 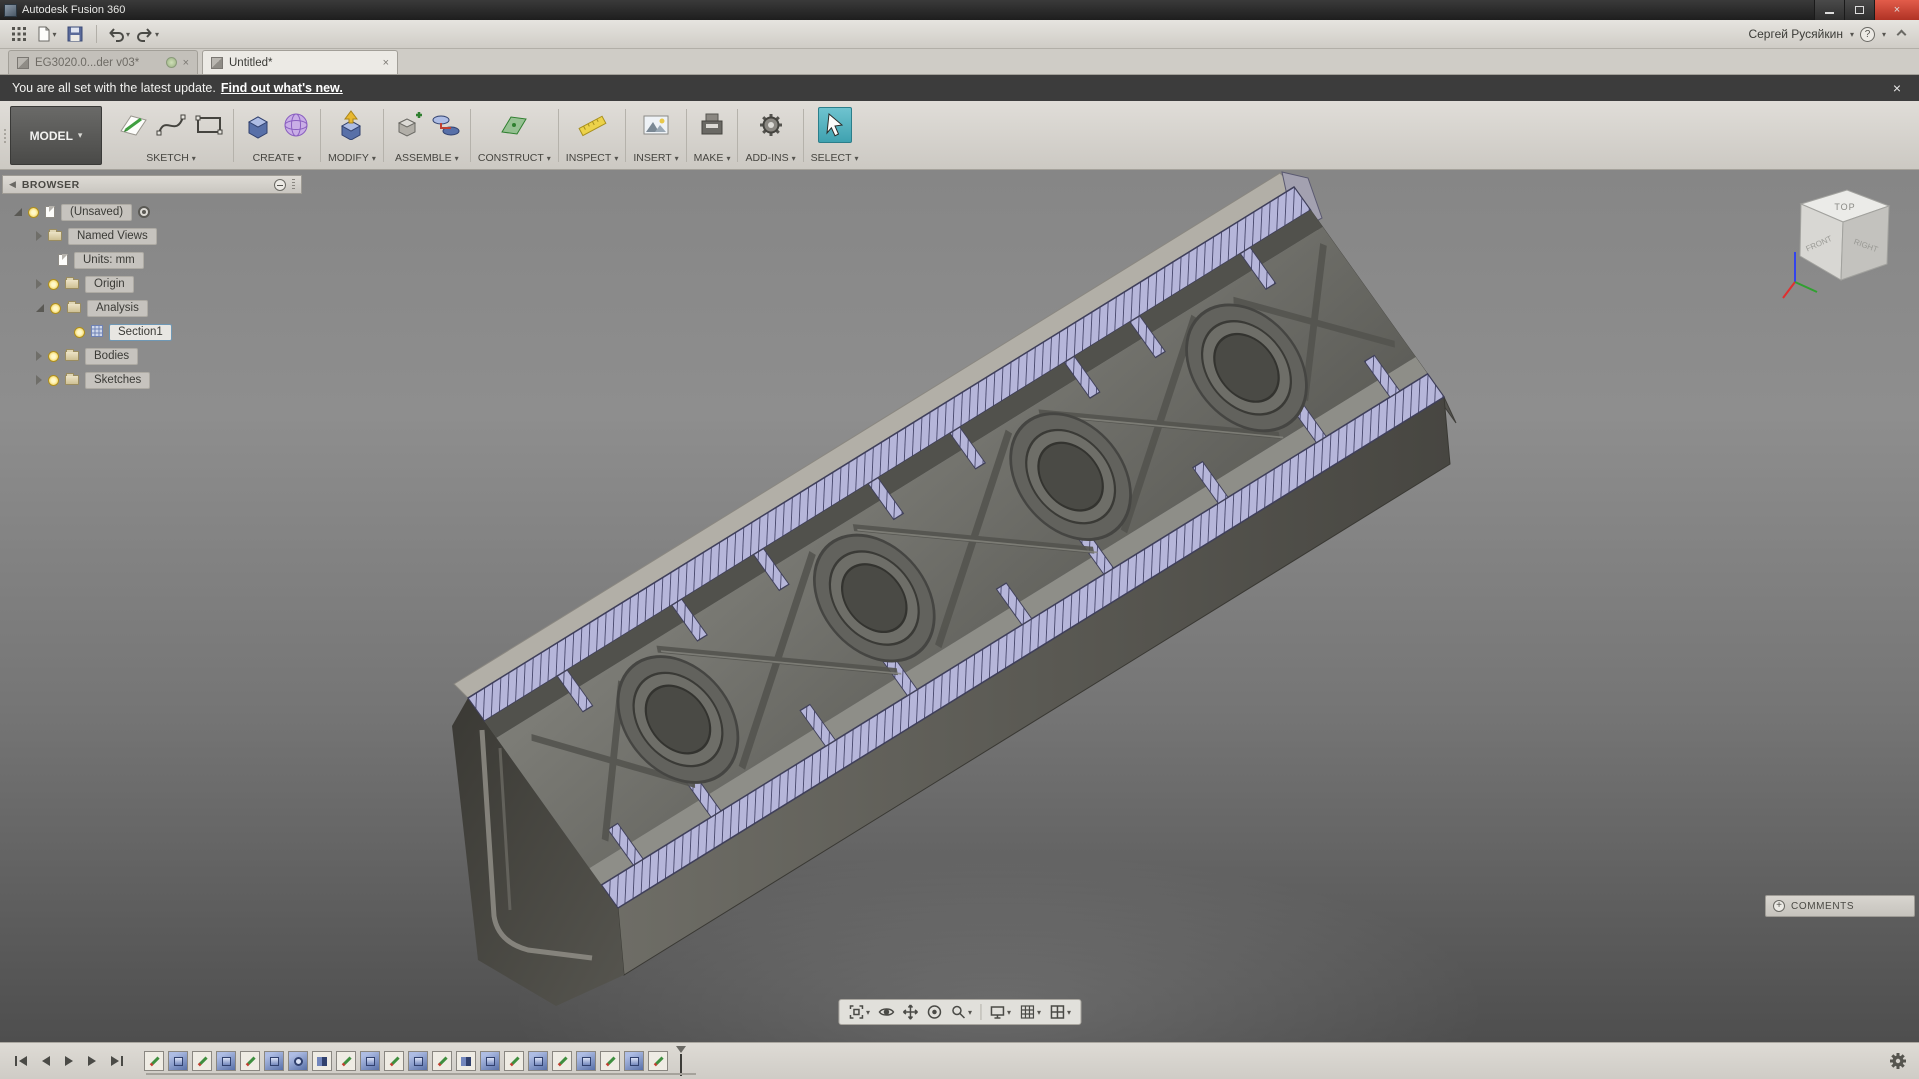 What do you see at coordinates (1898, 1061) in the screenshot?
I see `timeline-settings-gear-icon` at bounding box center [1898, 1061].